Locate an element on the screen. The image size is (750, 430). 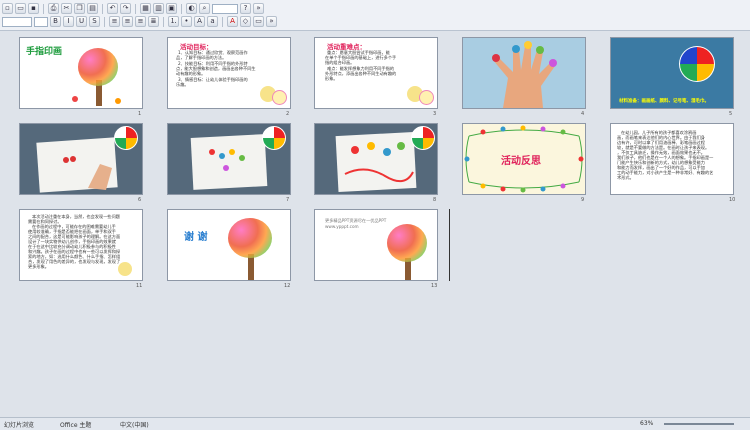
align-right-icon: ≡ is located at coordinates (140, 21).